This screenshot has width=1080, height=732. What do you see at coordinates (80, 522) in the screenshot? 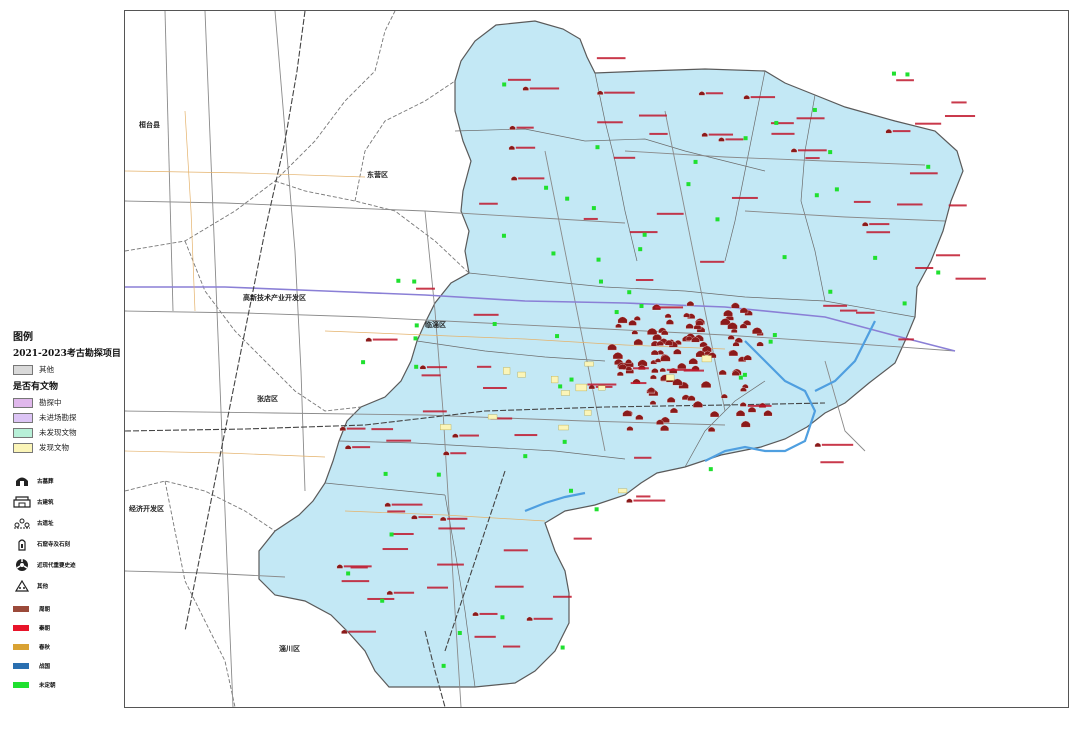
I see `legend-item-ancient-site: 古遗址` at bounding box center [80, 522].